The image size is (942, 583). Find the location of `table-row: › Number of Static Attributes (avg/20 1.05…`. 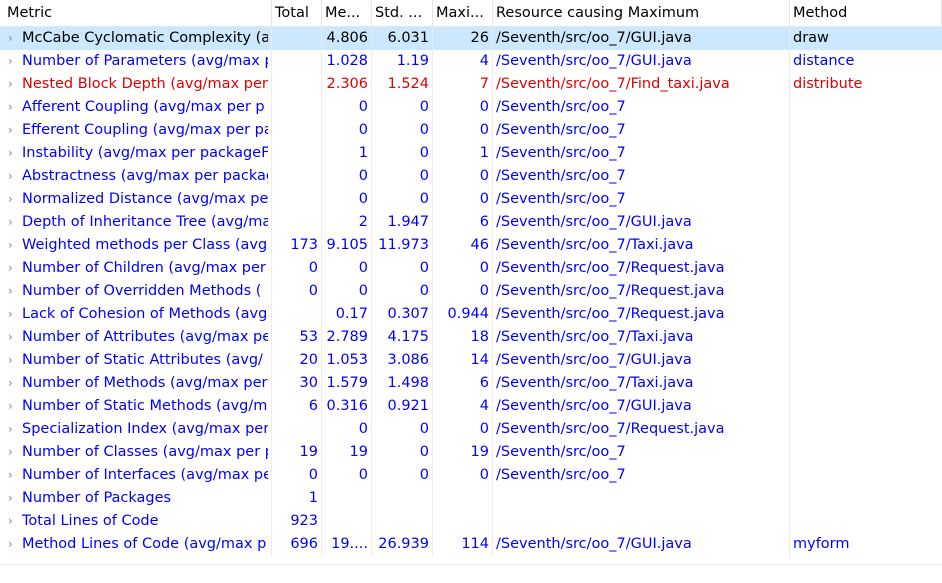

table-row: › Number of Static Attributes (avg/20 1.05… is located at coordinates (471, 360).